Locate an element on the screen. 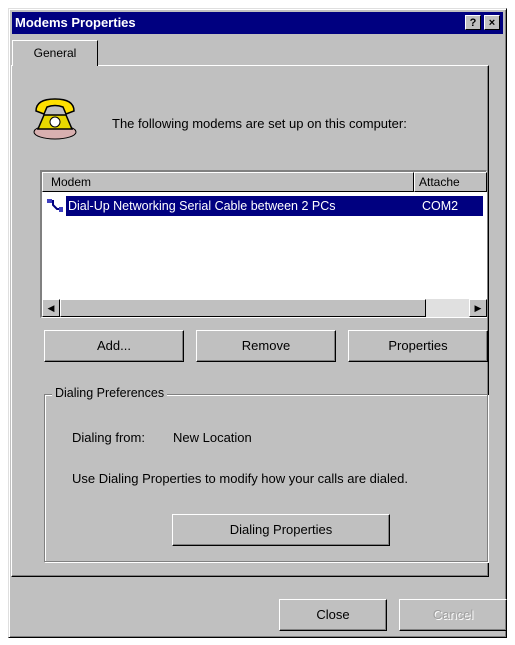 The width and height of the screenshot is (515, 645). close-window-button: × is located at coordinates (492, 22).